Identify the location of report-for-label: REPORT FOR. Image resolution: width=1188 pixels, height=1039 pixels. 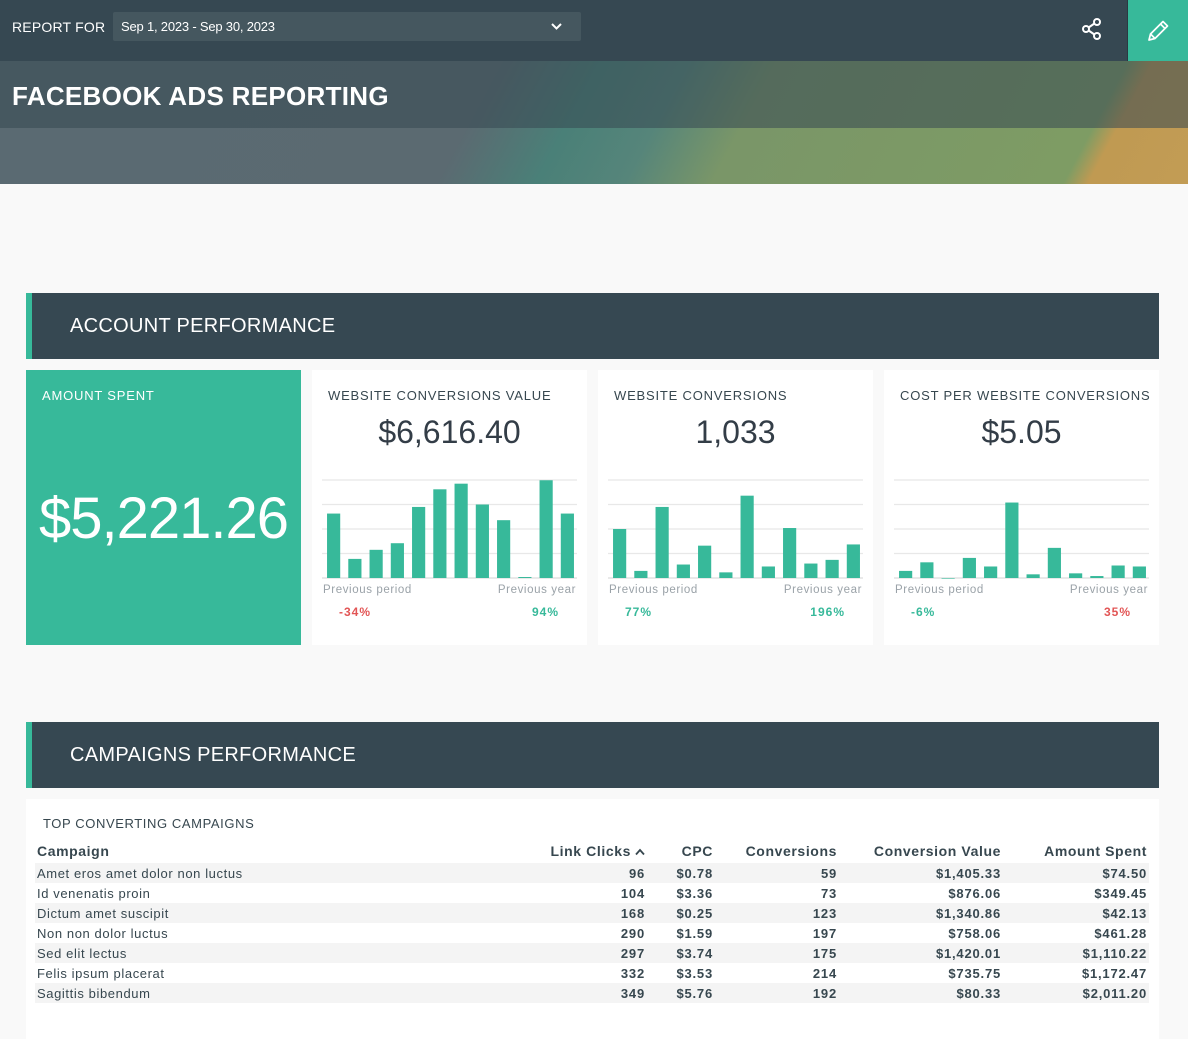
(59, 27).